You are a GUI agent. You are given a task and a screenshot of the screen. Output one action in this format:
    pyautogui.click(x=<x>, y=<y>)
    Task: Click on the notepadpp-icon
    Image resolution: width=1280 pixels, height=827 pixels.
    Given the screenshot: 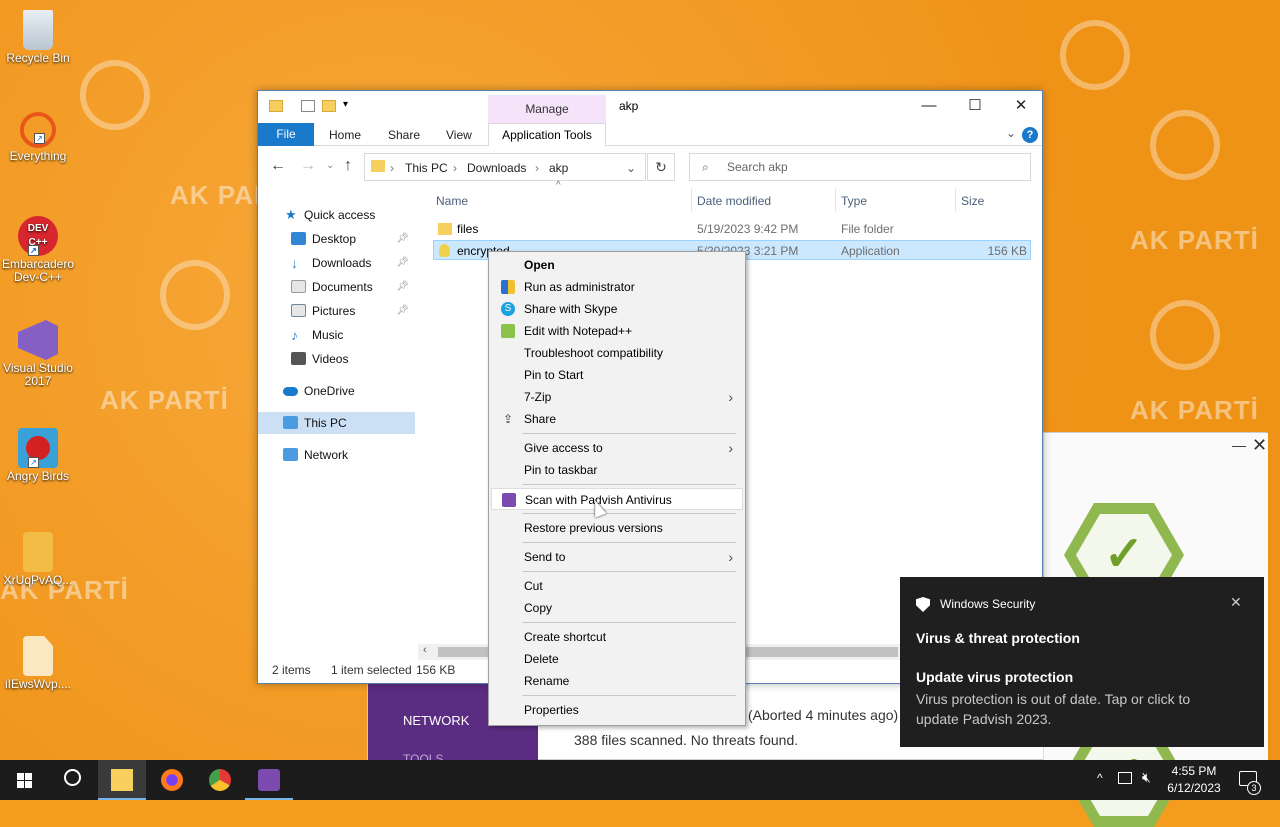 What is the action you would take?
    pyautogui.click(x=508, y=331)
    